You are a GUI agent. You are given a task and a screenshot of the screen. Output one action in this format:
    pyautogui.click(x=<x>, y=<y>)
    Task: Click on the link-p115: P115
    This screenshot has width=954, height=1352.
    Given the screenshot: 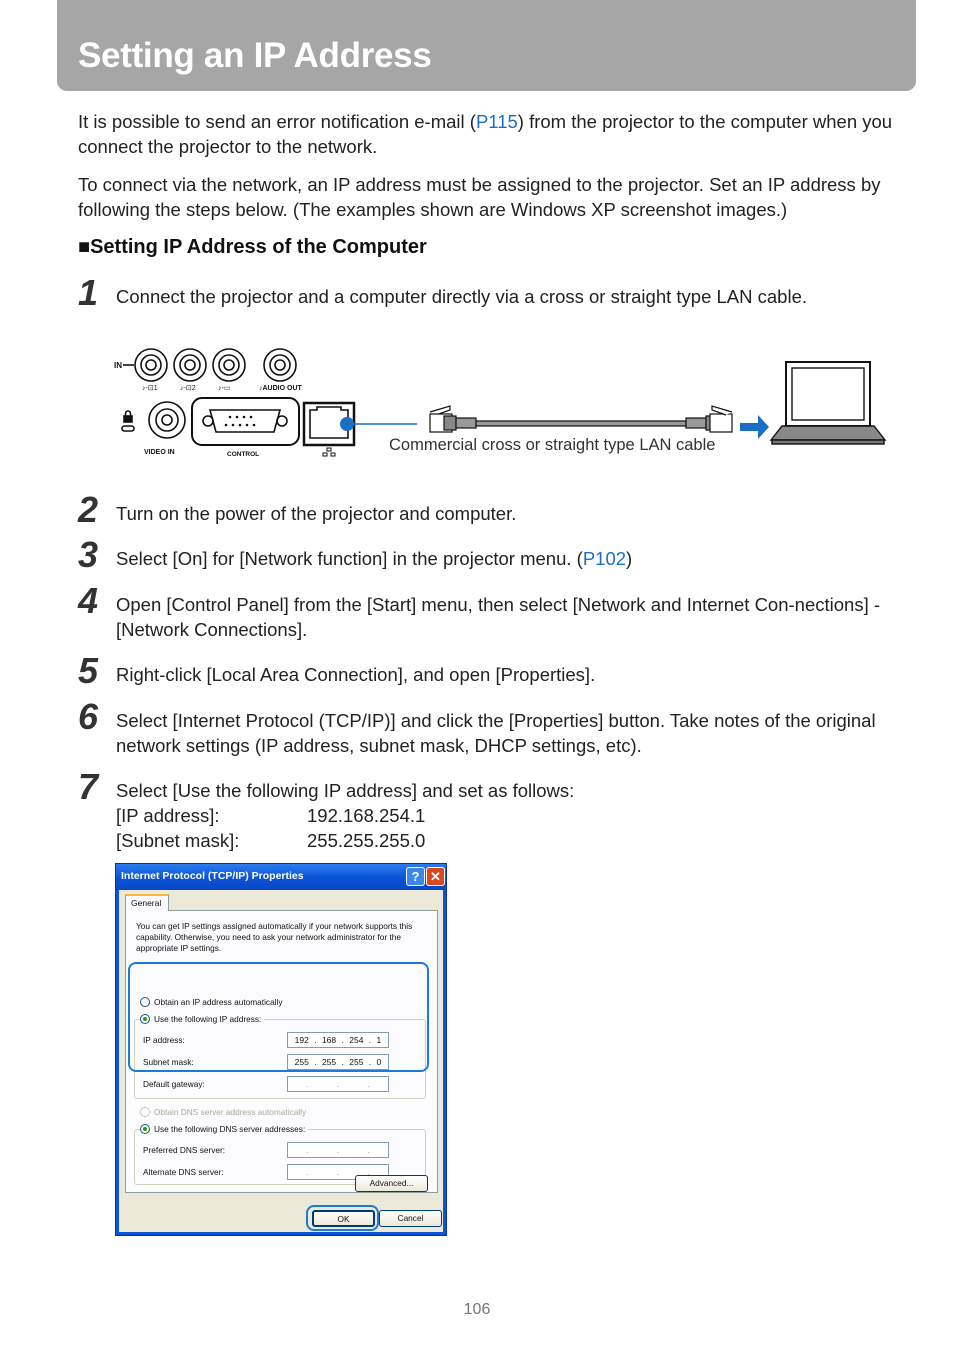 What is the action you would take?
    pyautogui.click(x=497, y=121)
    